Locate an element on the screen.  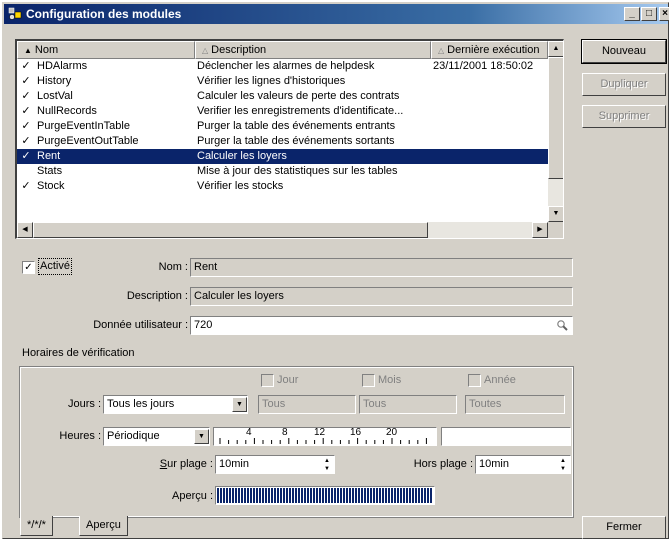
column-header-label: Dernière exécution is located at coordinates (493, 50).